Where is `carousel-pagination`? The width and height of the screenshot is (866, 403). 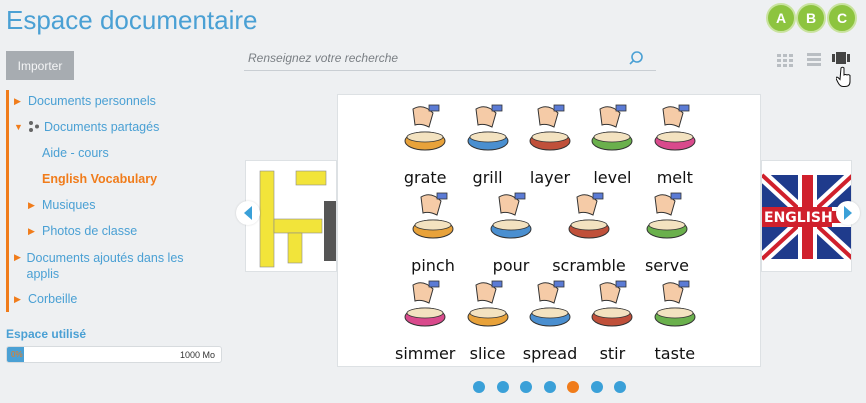
carousel-pagination is located at coordinates (549, 387).